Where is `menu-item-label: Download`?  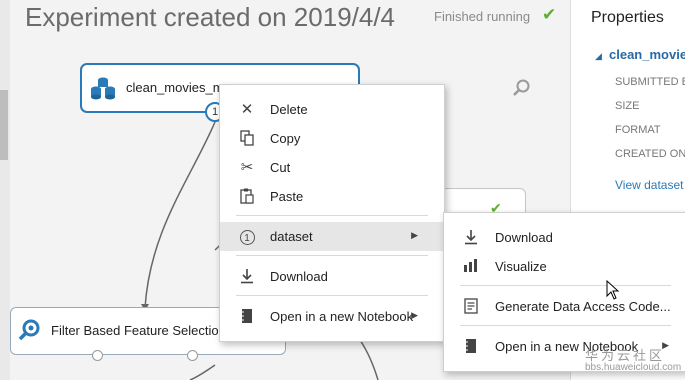
menu-item-label: Download is located at coordinates (299, 276).